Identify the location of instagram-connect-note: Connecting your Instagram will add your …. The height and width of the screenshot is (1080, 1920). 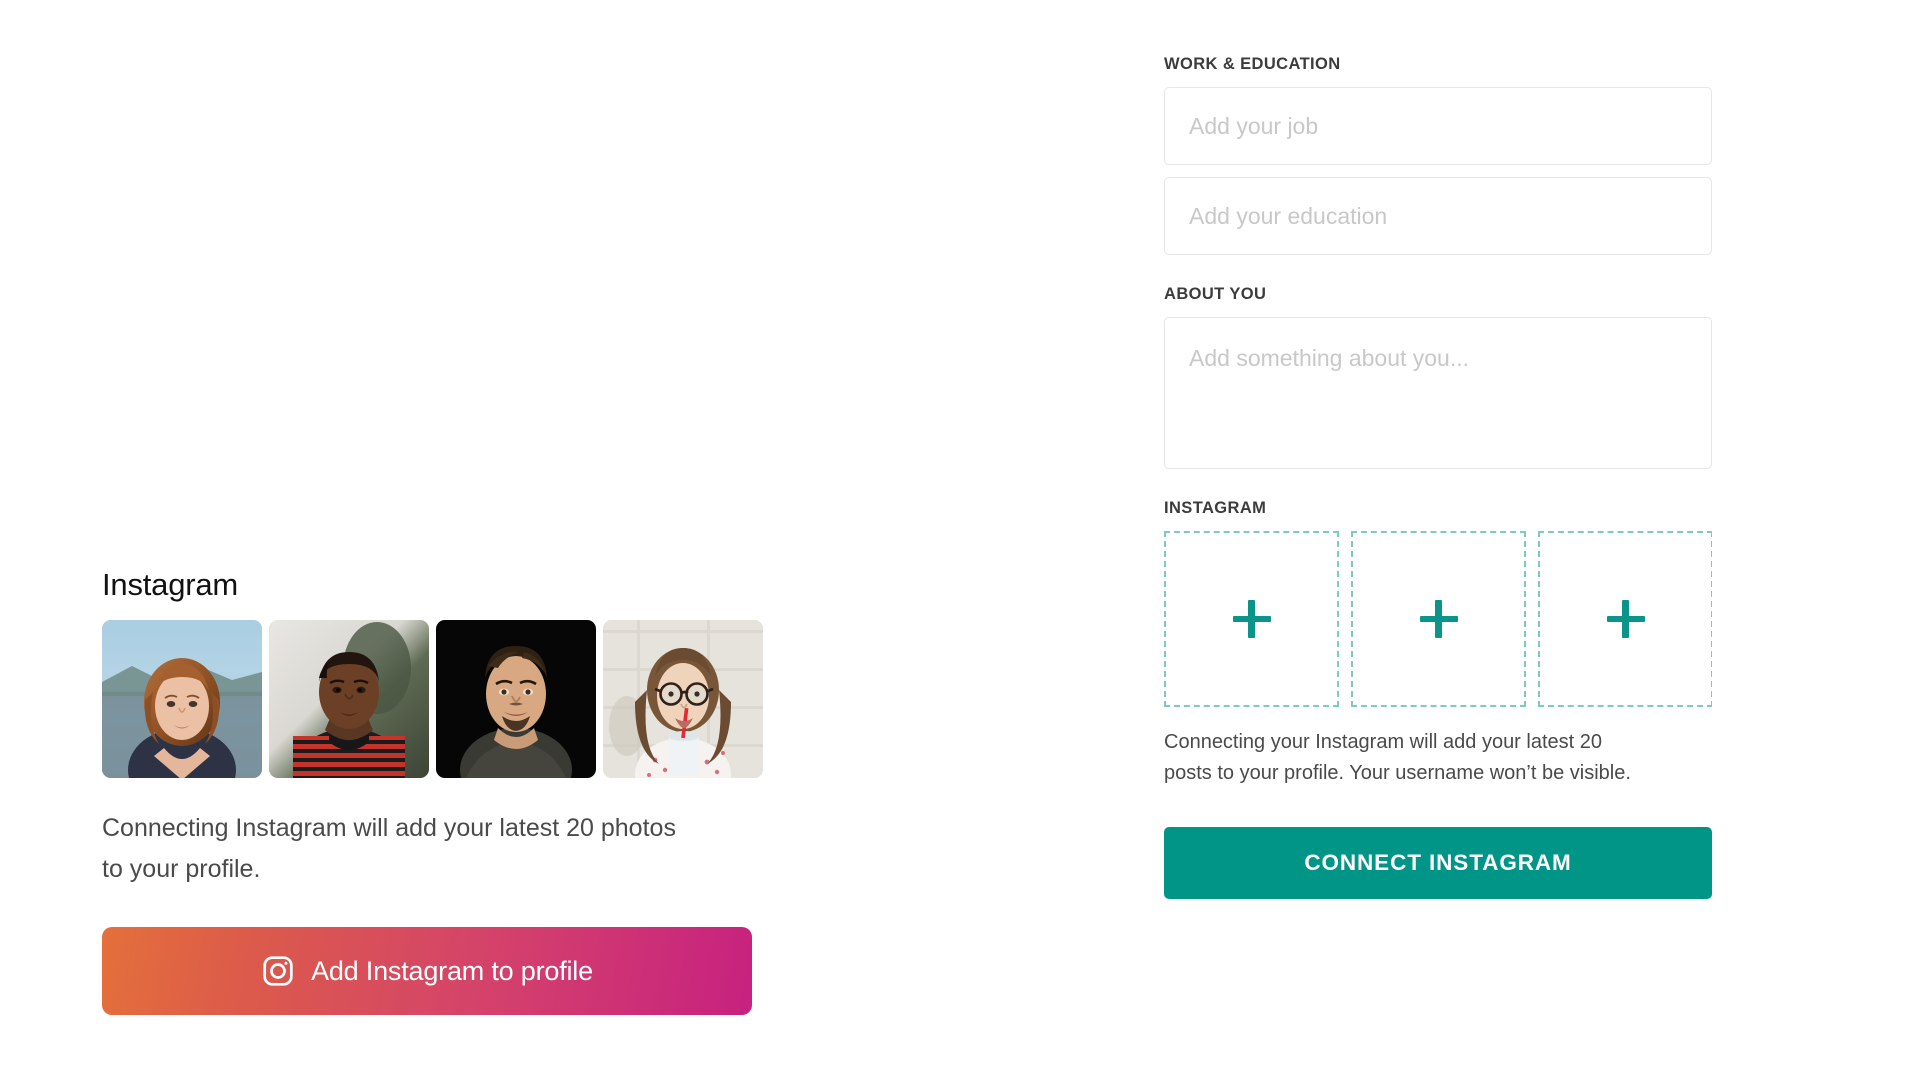
(1397, 757).